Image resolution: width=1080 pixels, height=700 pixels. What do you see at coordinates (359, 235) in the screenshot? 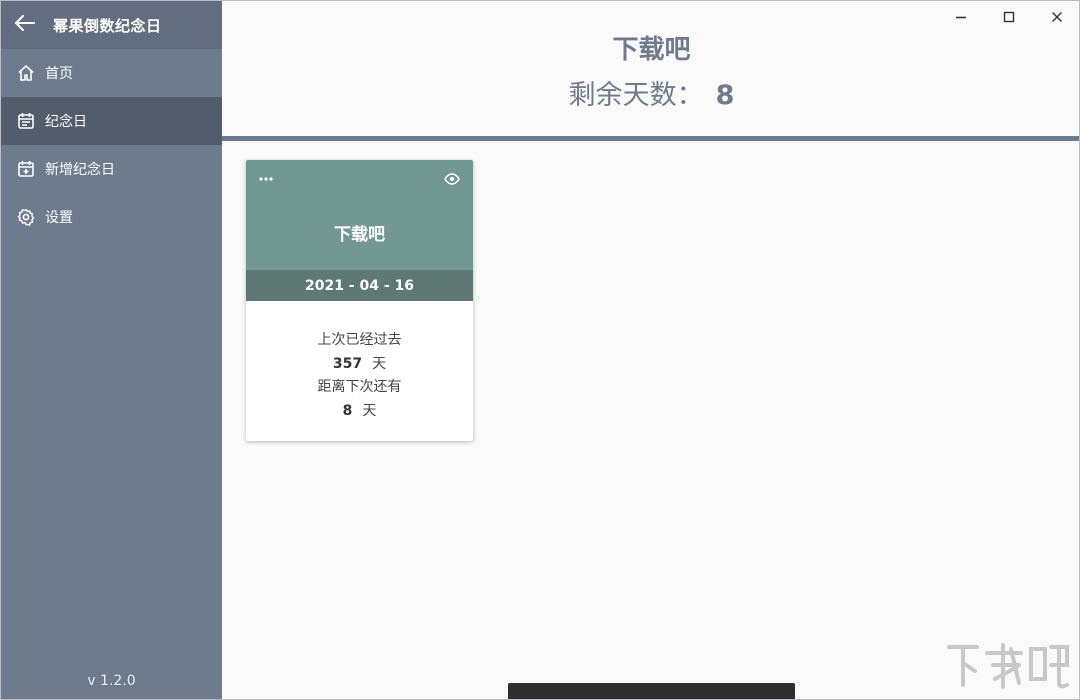
I see `card-title: 下载吧` at bounding box center [359, 235].